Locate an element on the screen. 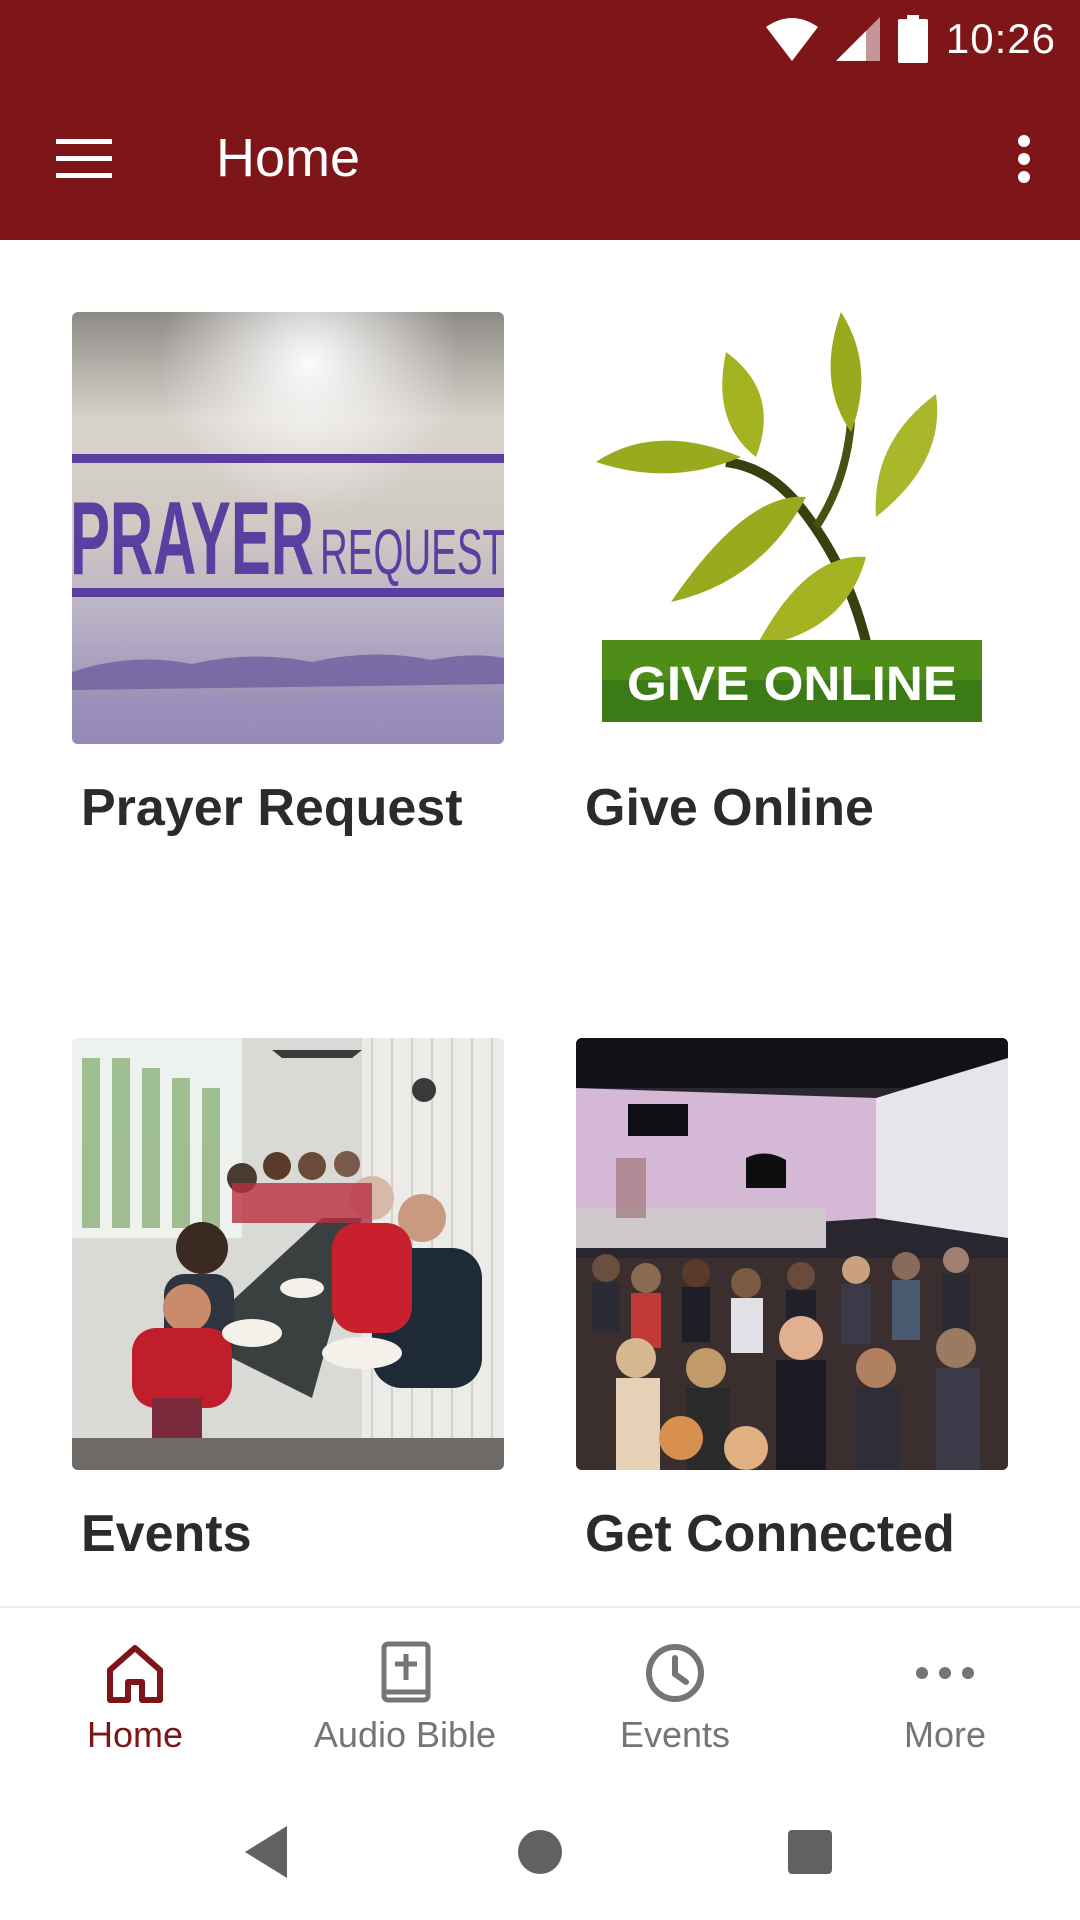 Image resolution: width=1080 pixels, height=1920 pixels. give-online-banner-text: GIVE ONLINE is located at coordinates (792, 684).